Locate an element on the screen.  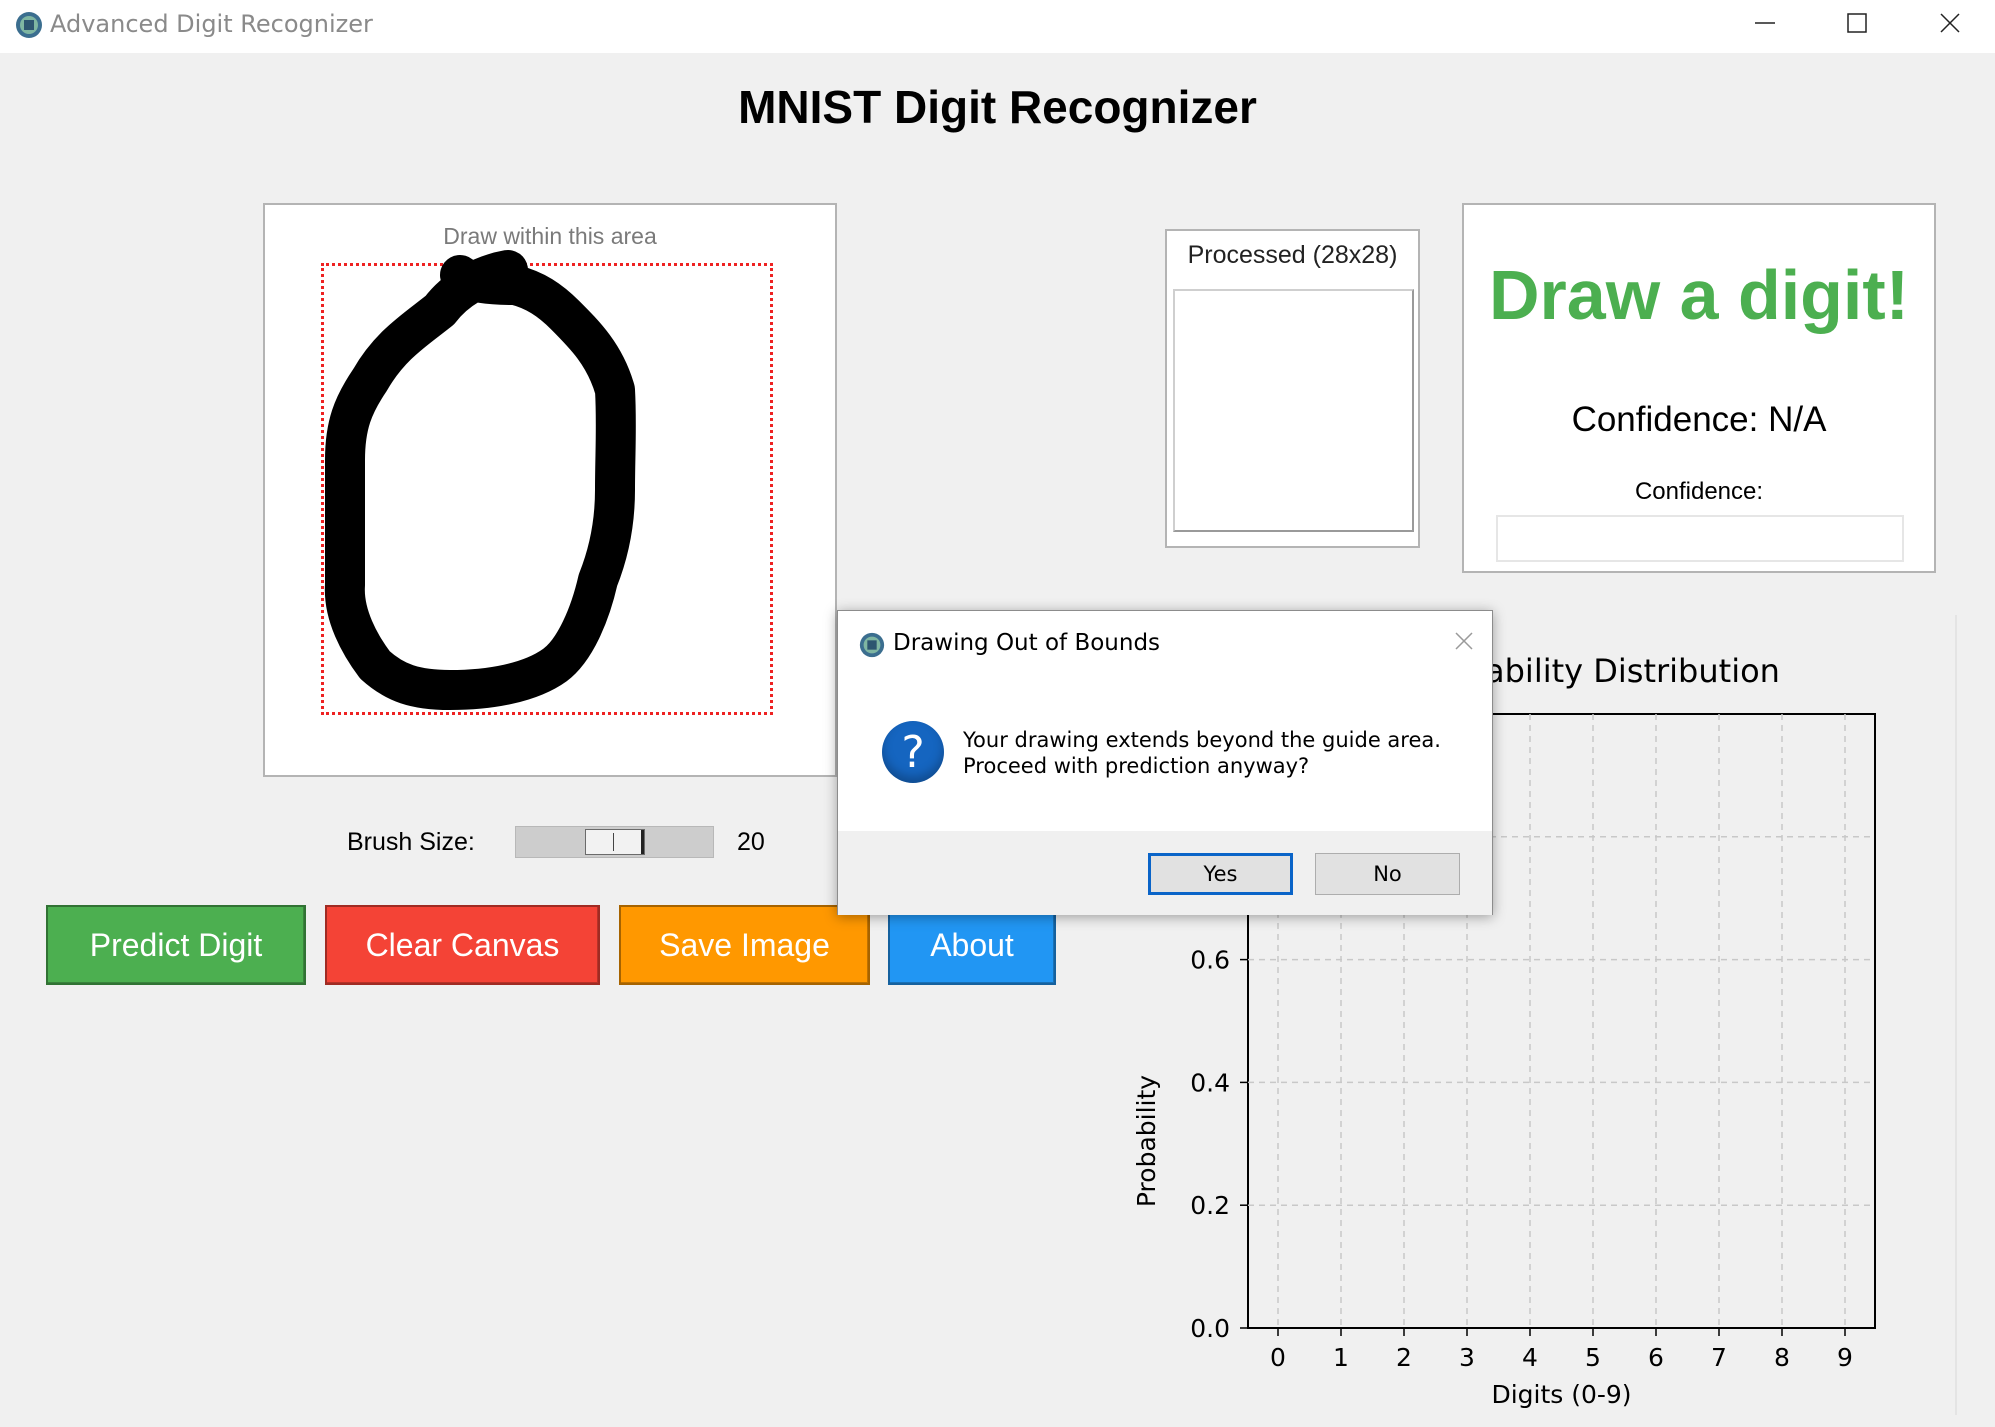
minimize-icon is located at coordinates (1765, 23).